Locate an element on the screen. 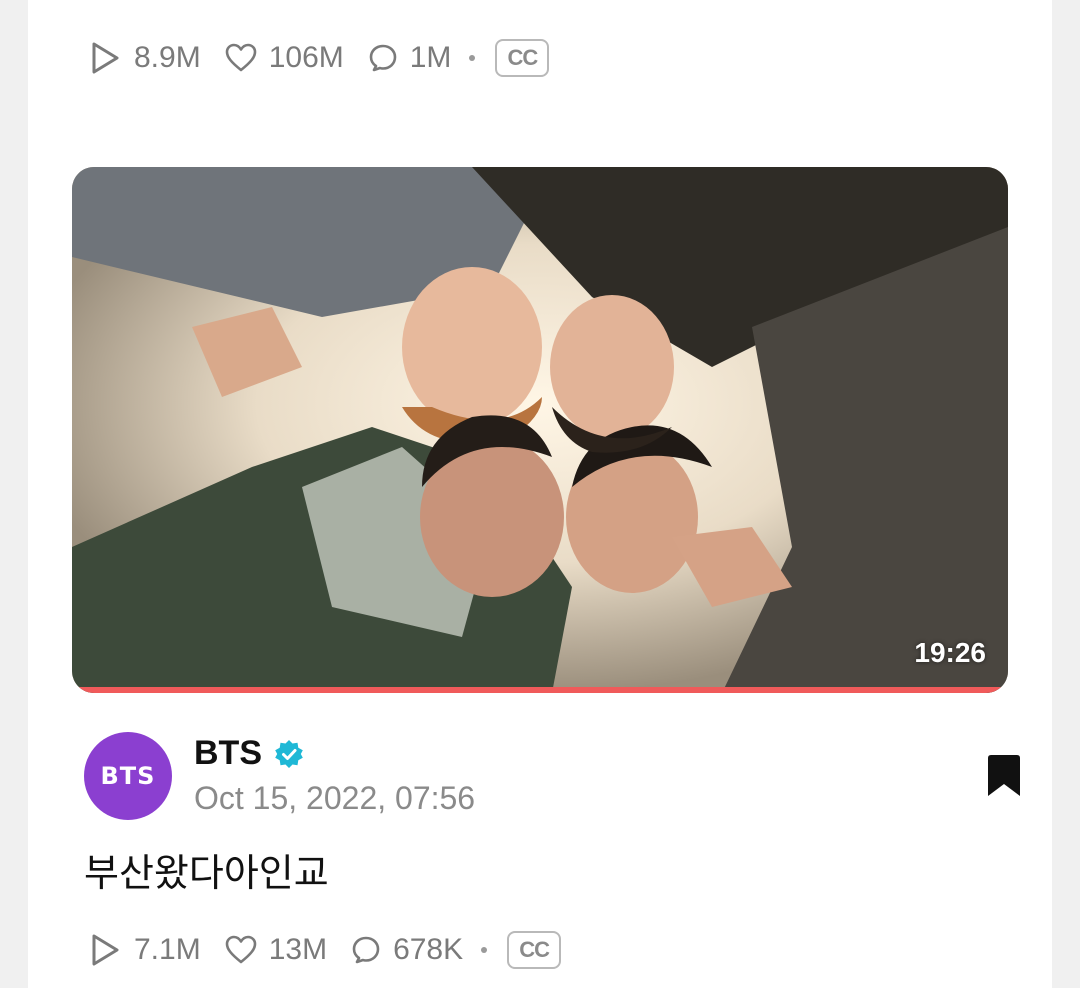  post-stats: 7.1M 13M 678K CC is located at coordinates (325, 950).